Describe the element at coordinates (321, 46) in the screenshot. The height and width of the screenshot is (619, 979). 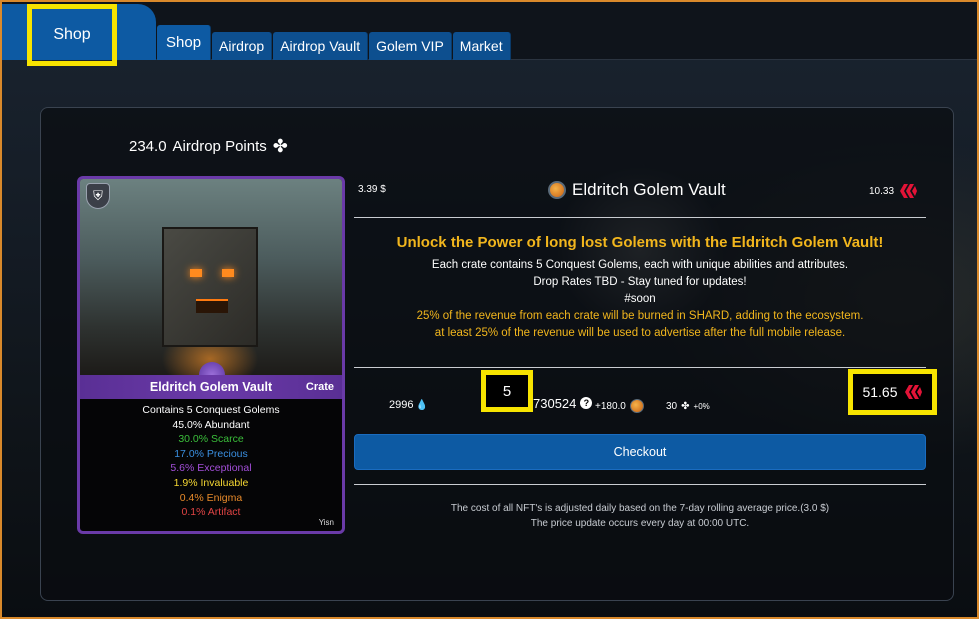
I see `tab-airdrop-vault: Airdrop Vault` at that location.